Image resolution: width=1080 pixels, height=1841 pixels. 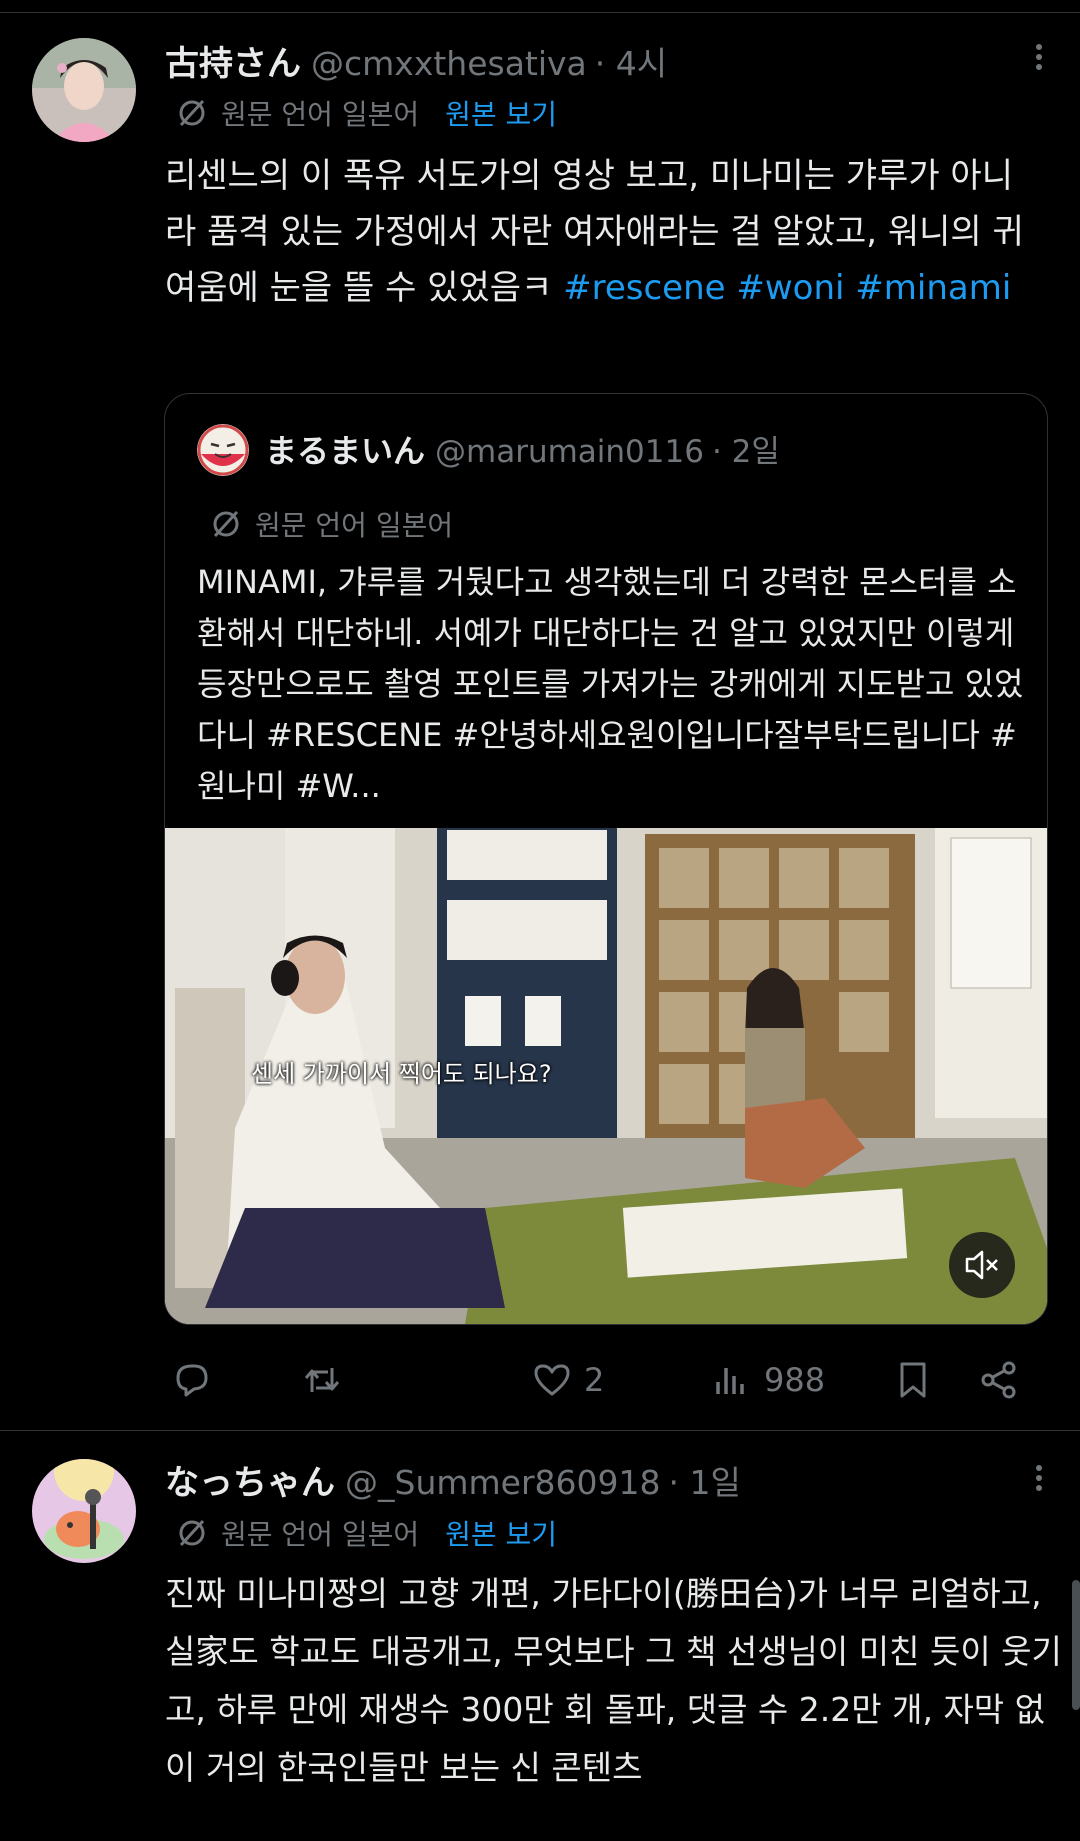 I want to click on views-button: 988, so click(x=767, y=1380).